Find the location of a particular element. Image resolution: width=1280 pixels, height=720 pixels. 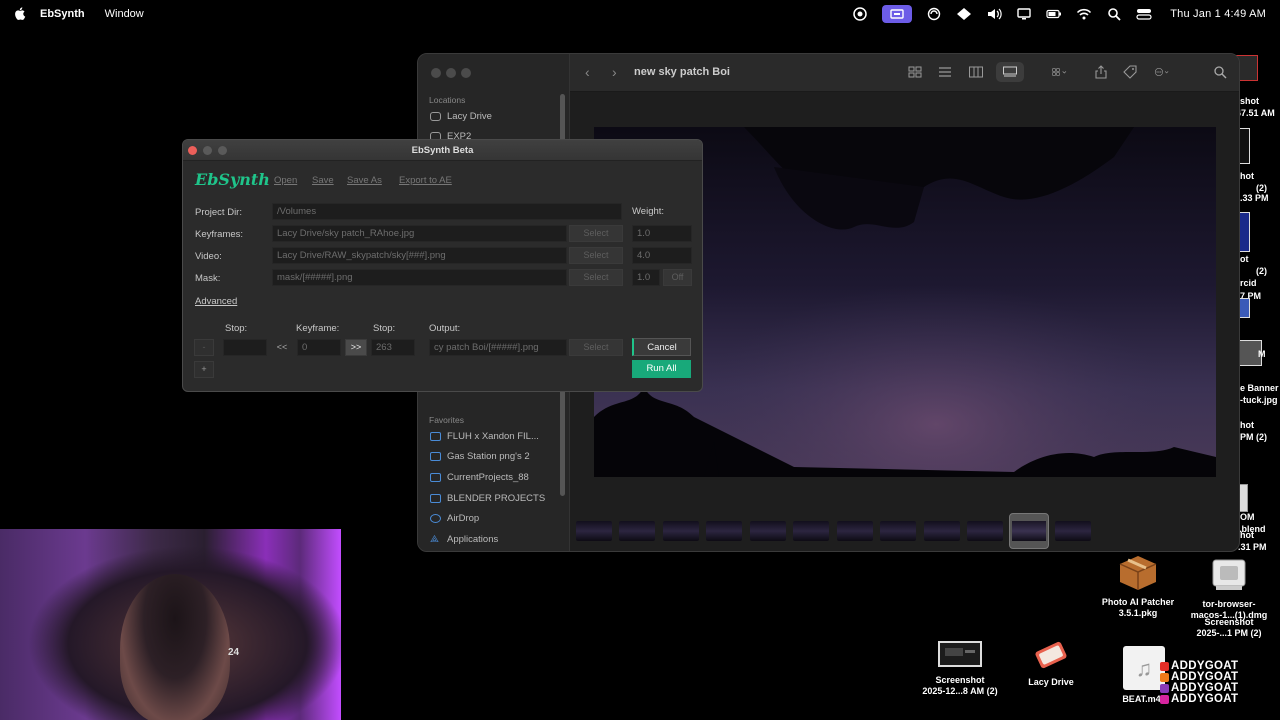

sidebar-item-lacy-drive: Lacy Drive is located at coordinates (495, 116).